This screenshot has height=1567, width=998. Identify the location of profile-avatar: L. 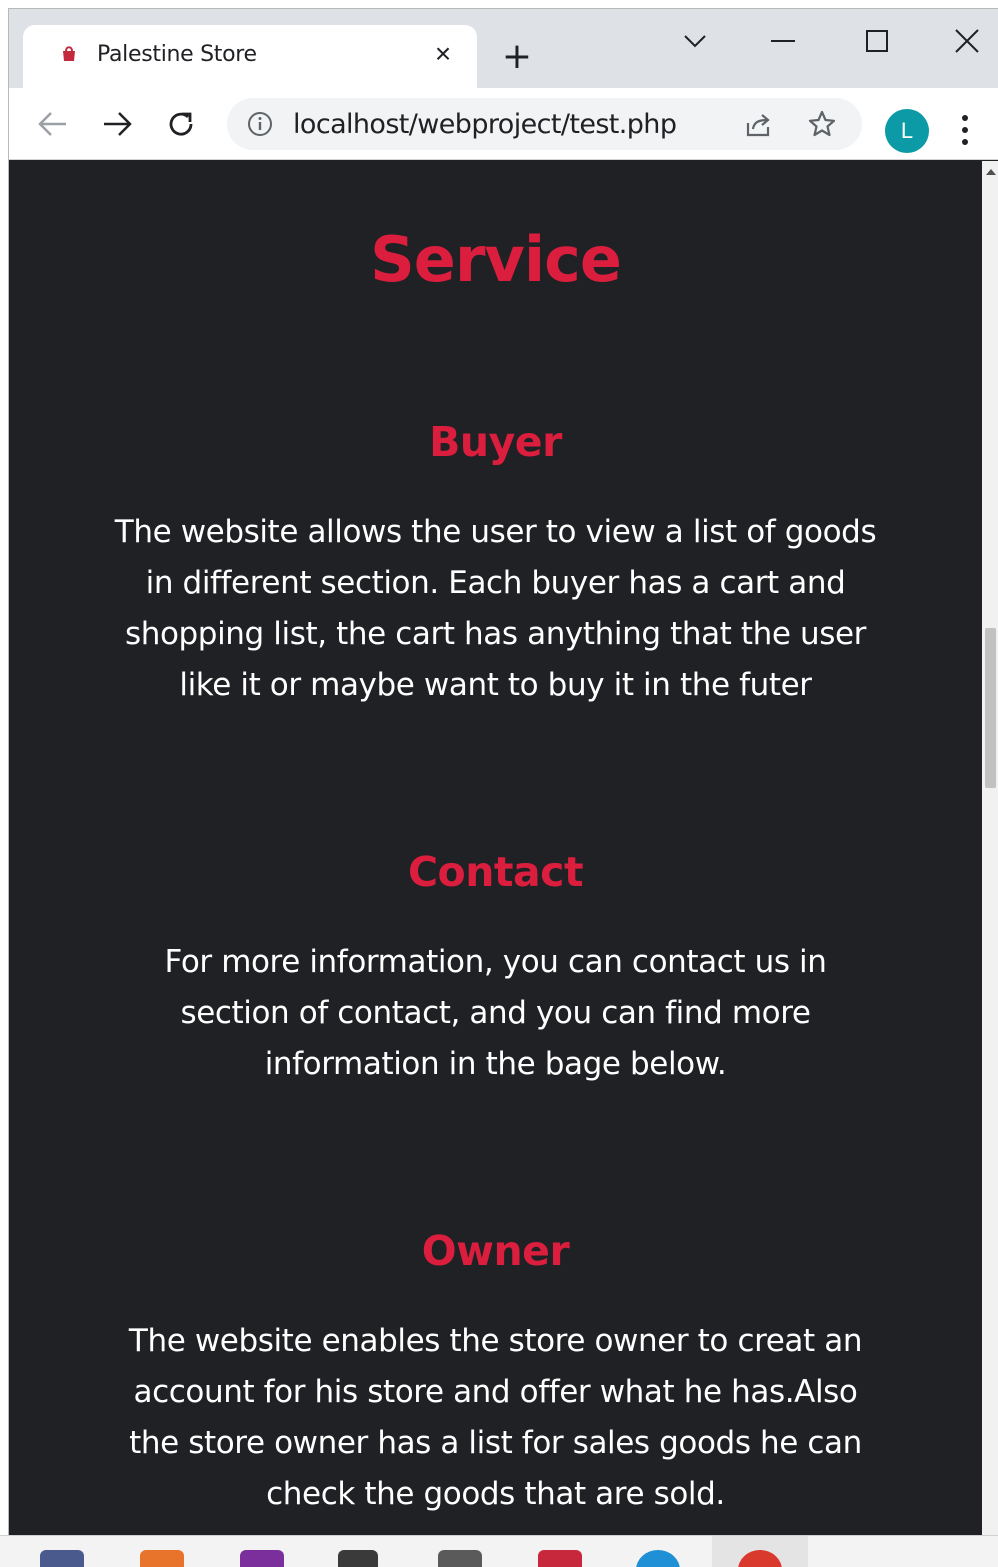
(907, 131).